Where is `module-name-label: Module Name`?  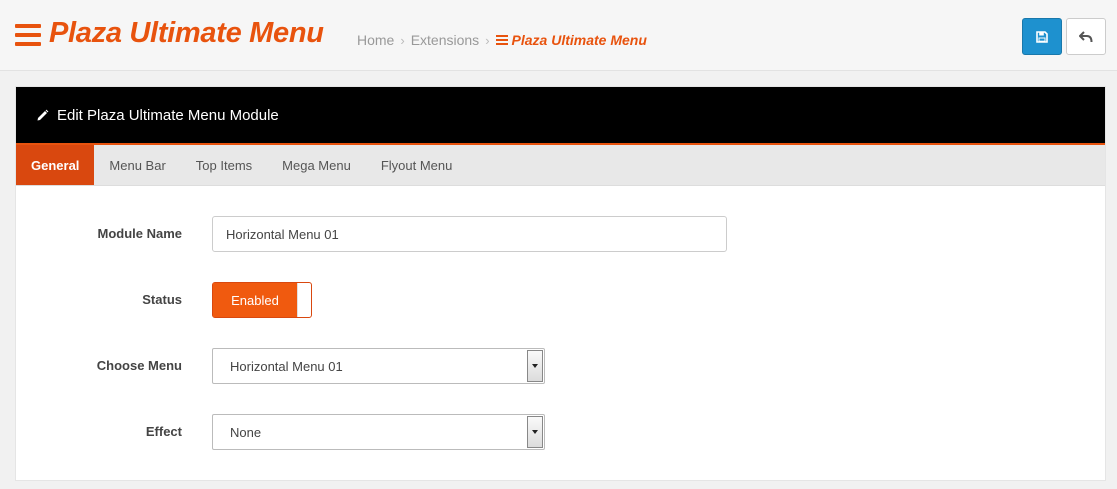
module-name-label: Module Name is located at coordinates (139, 233).